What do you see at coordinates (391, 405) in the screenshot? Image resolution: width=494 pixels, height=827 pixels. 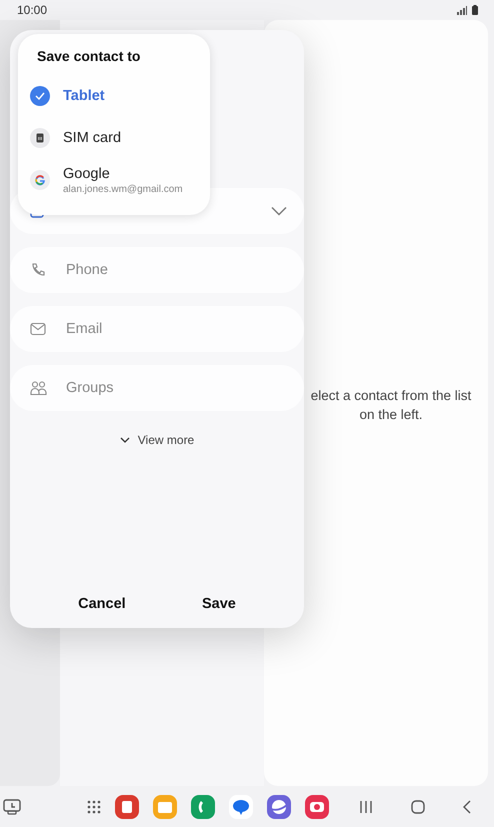 I see `empty-message: elect a contact from the list on the left.` at bounding box center [391, 405].